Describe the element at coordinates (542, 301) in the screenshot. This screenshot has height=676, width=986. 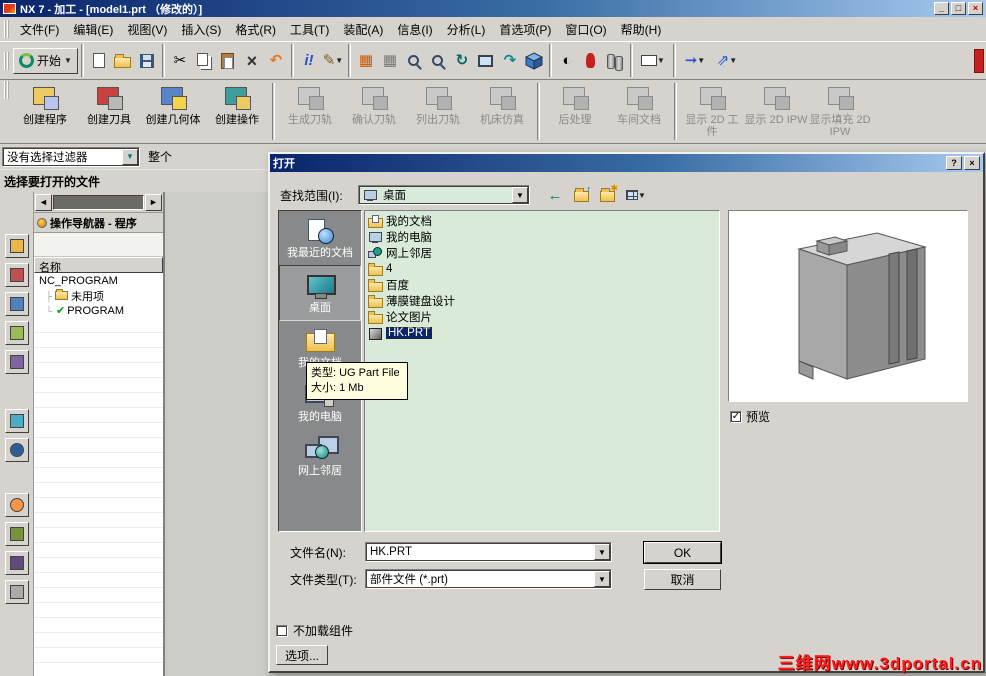
I see `file-item-membrane-keyboard: 薄膜键盘设计` at that location.